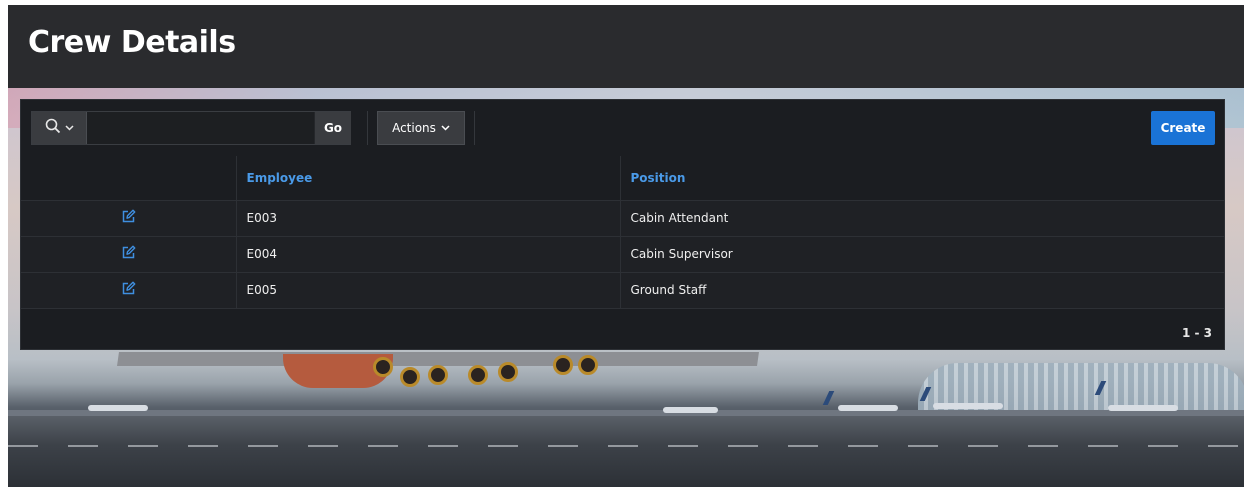 This screenshot has height=487, width=1244. What do you see at coordinates (922, 290) in the screenshot?
I see `position-cell: Ground Staff` at bounding box center [922, 290].